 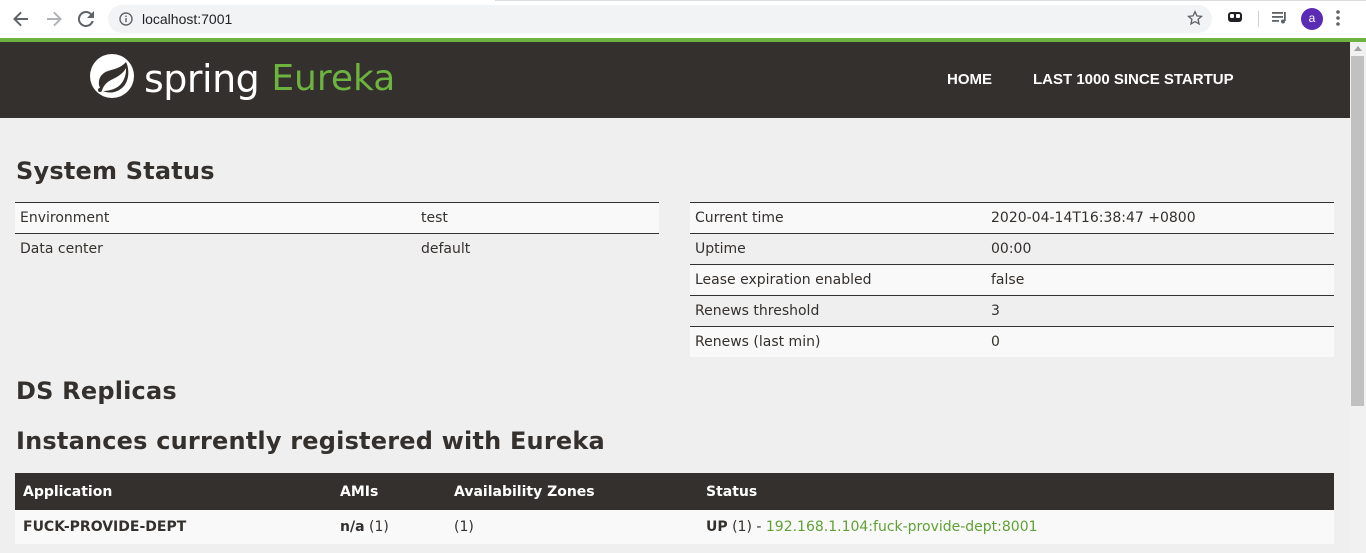 What do you see at coordinates (126, 21) in the screenshot?
I see `info-icon` at bounding box center [126, 21].